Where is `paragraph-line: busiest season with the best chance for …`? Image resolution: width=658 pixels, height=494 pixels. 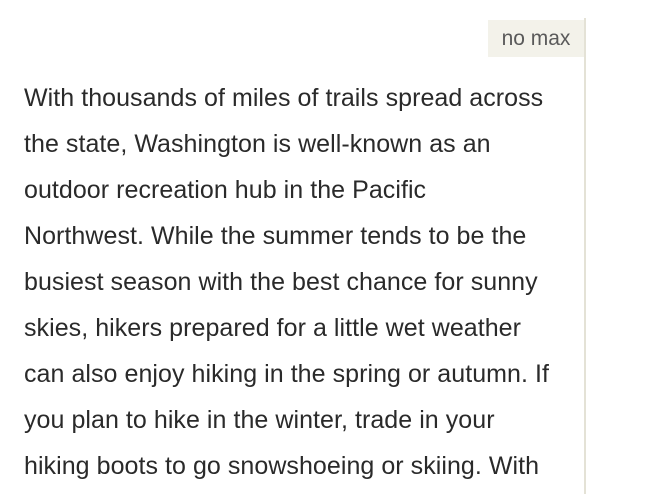 paragraph-line: busiest season with the best chance for … is located at coordinates (281, 282).